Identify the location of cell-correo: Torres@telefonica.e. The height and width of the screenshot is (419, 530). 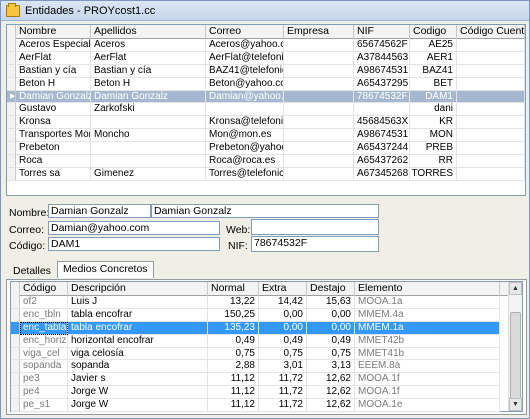
(245, 174).